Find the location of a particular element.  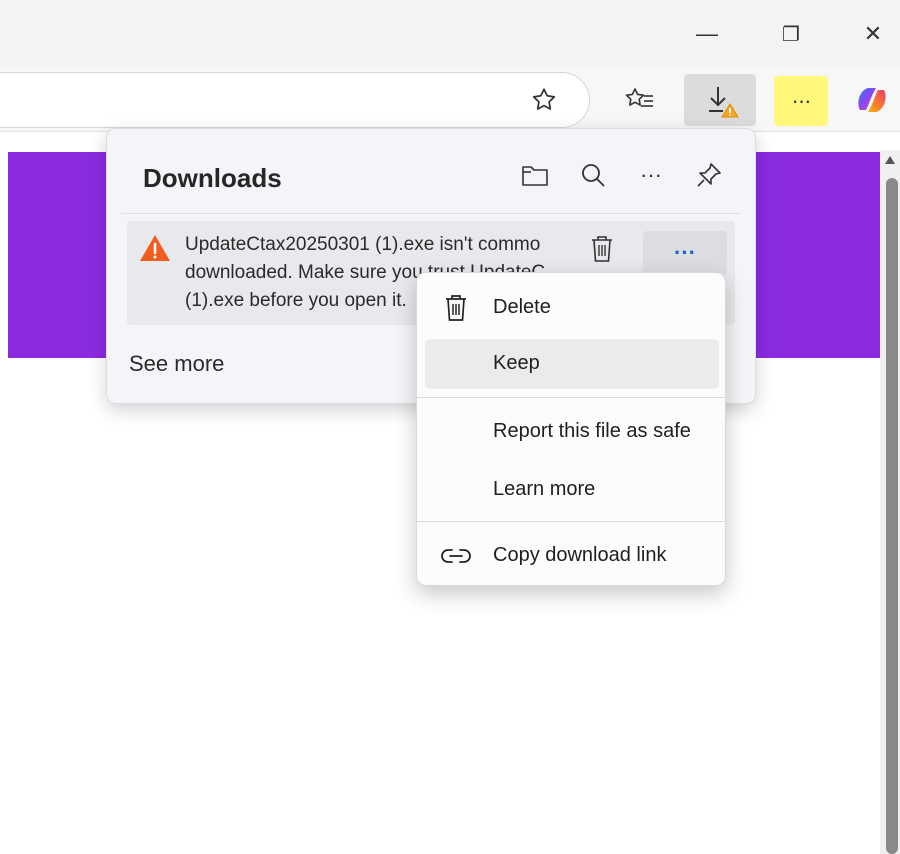

copilot-icon is located at coordinates (872, 100).